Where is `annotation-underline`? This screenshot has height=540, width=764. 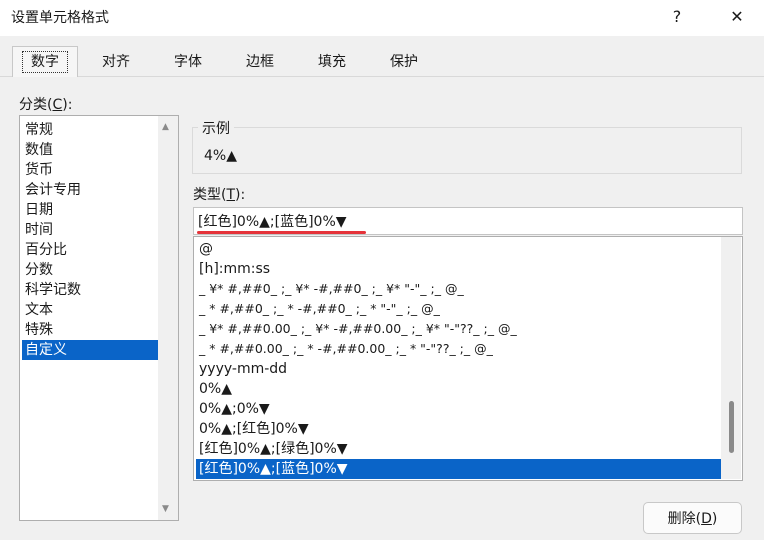 annotation-underline is located at coordinates (281, 232).